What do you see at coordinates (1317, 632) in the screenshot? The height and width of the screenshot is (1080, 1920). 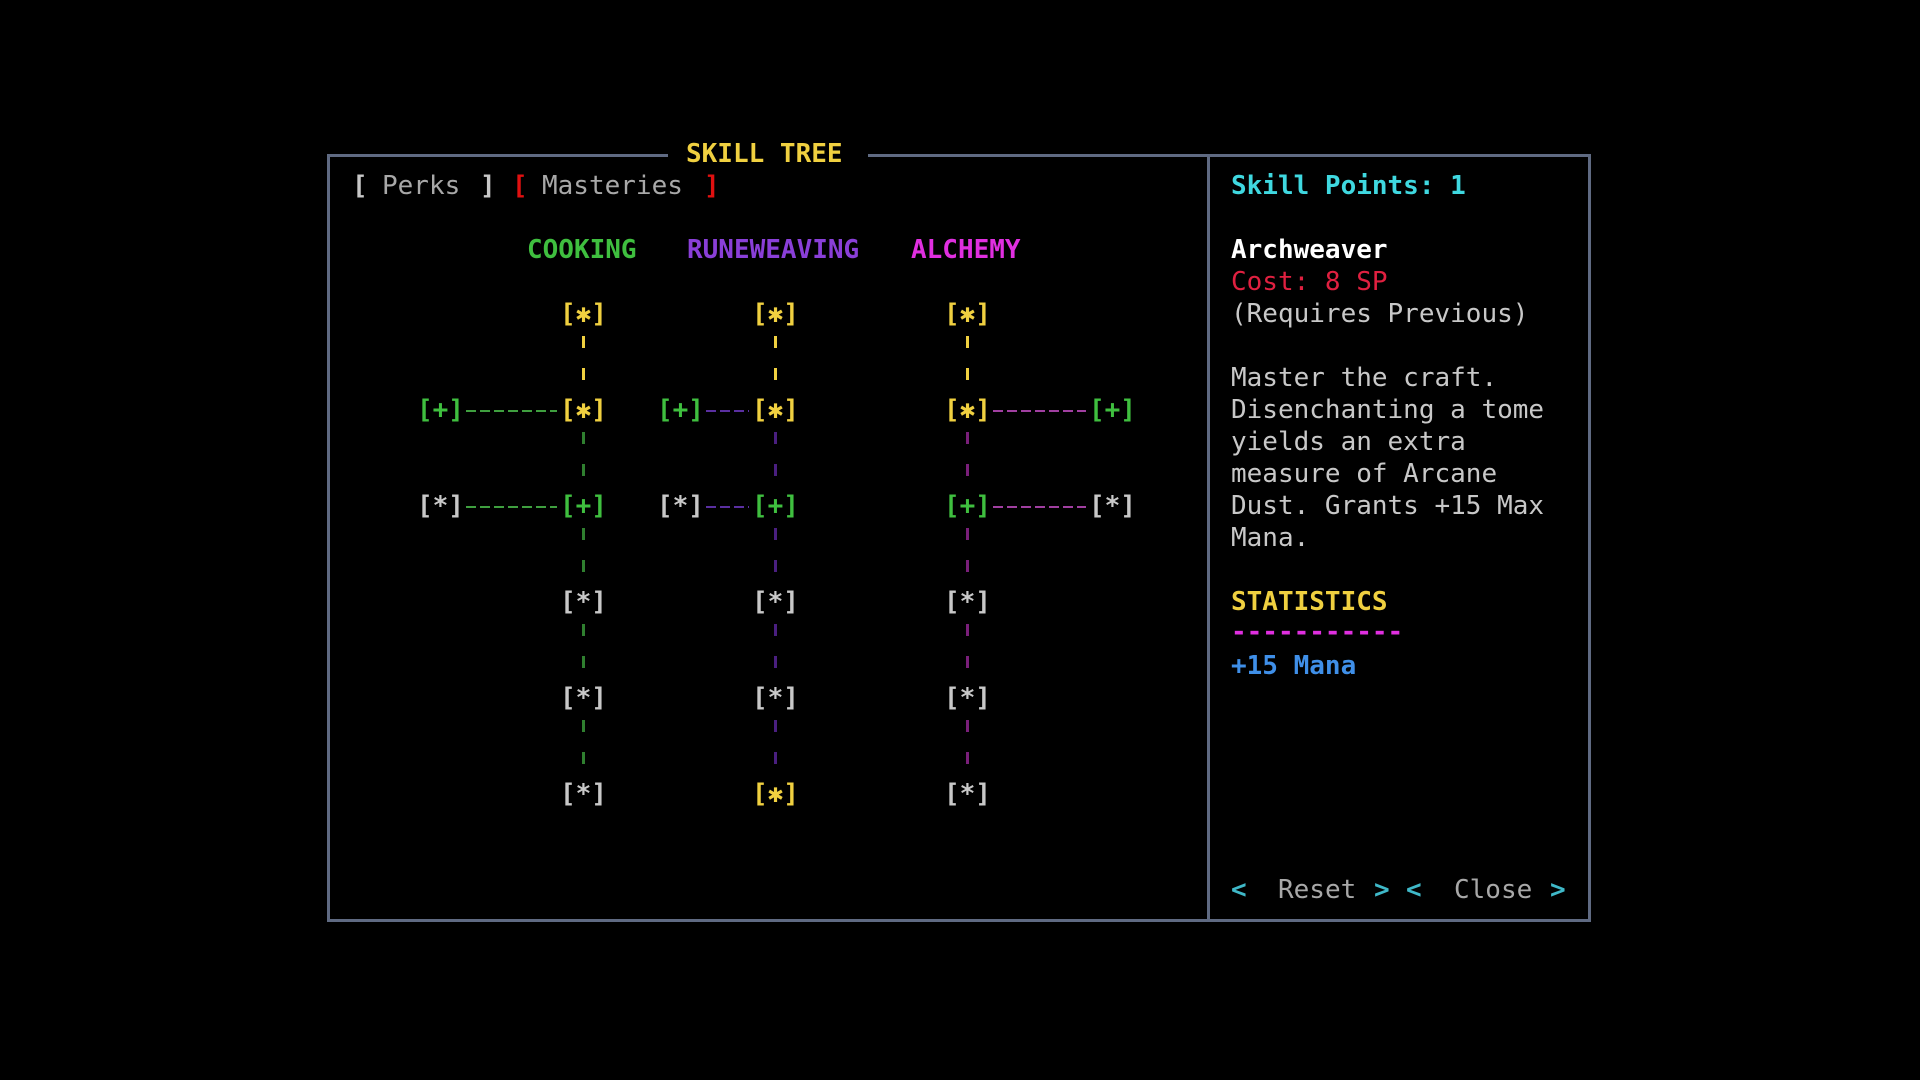 I see `statistics-rule: -----------` at bounding box center [1317, 632].